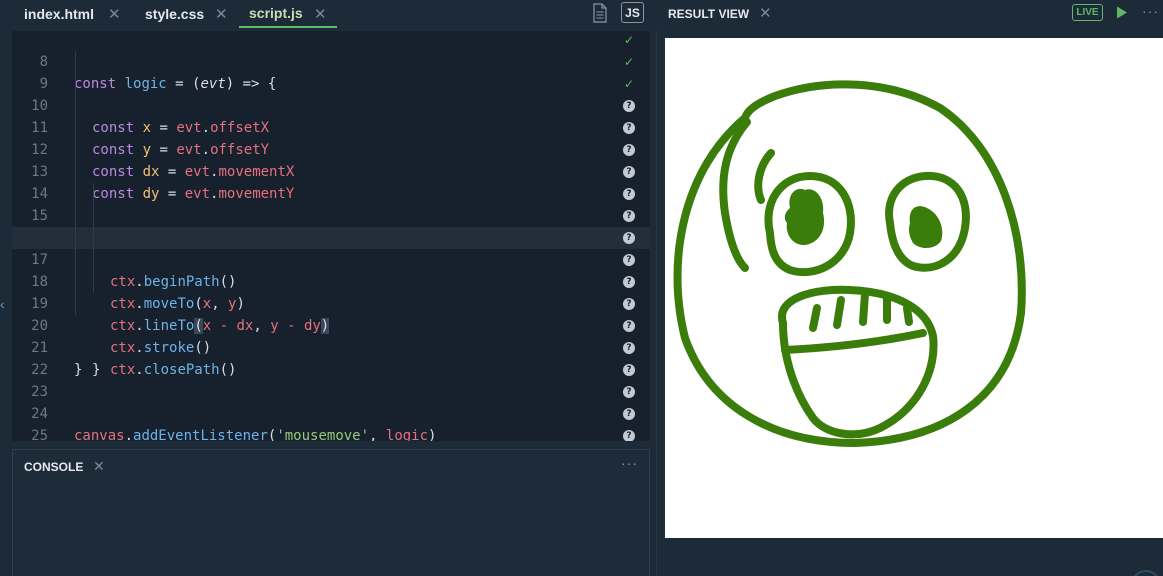 The width and height of the screenshot is (1163, 576). Describe the element at coordinates (926, 227) in the screenshot. I see `right-pupil-fill` at that location.